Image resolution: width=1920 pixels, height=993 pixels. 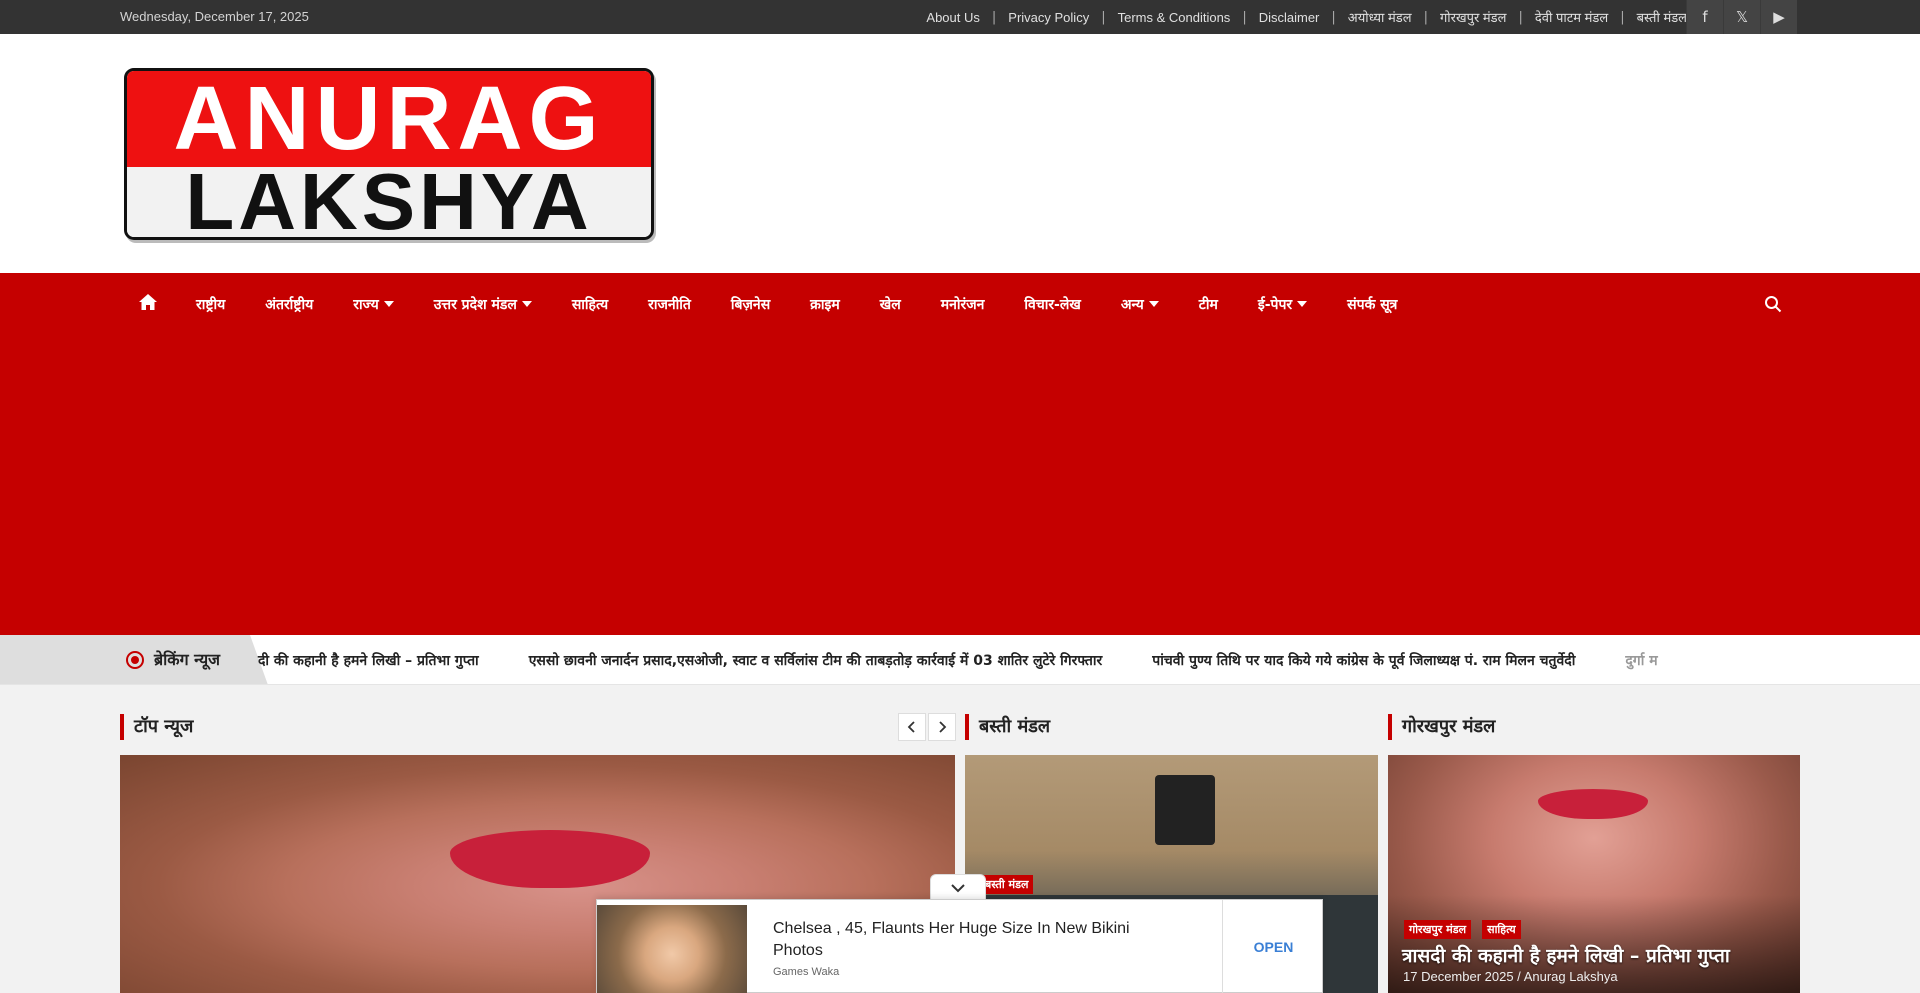 I want to click on nav-item-label: संपर्क सूत्र, so click(x=1372, y=304).